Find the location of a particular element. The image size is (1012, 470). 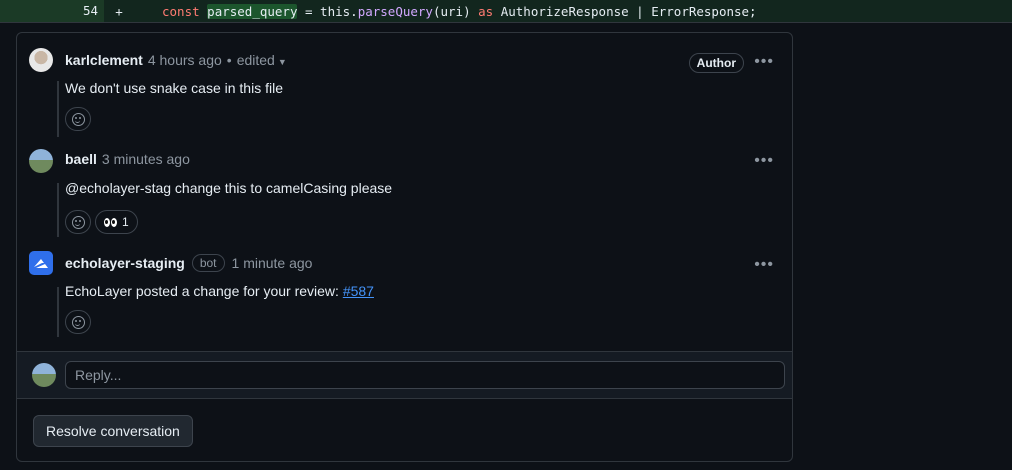

reaction-count: 1 is located at coordinates (125, 222).